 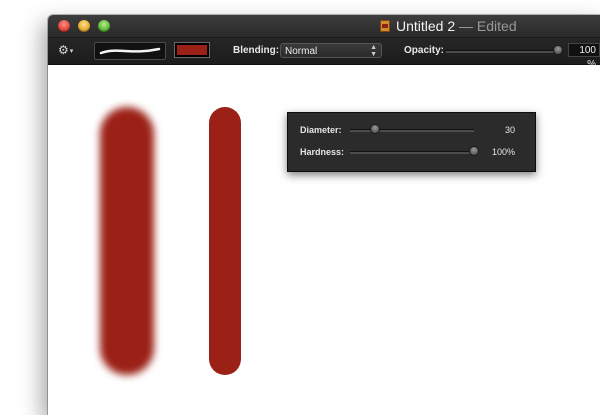 What do you see at coordinates (127, 241) in the screenshot?
I see `soft-brush-stroke` at bounding box center [127, 241].